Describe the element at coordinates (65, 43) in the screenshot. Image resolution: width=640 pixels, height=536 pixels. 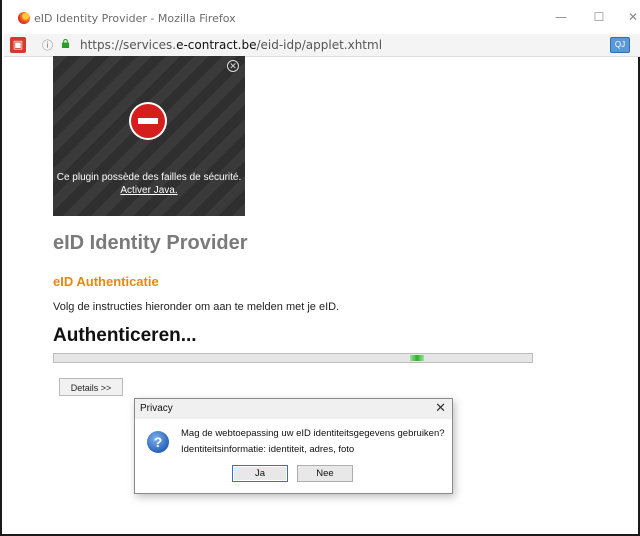
I see `lock-icon` at that location.